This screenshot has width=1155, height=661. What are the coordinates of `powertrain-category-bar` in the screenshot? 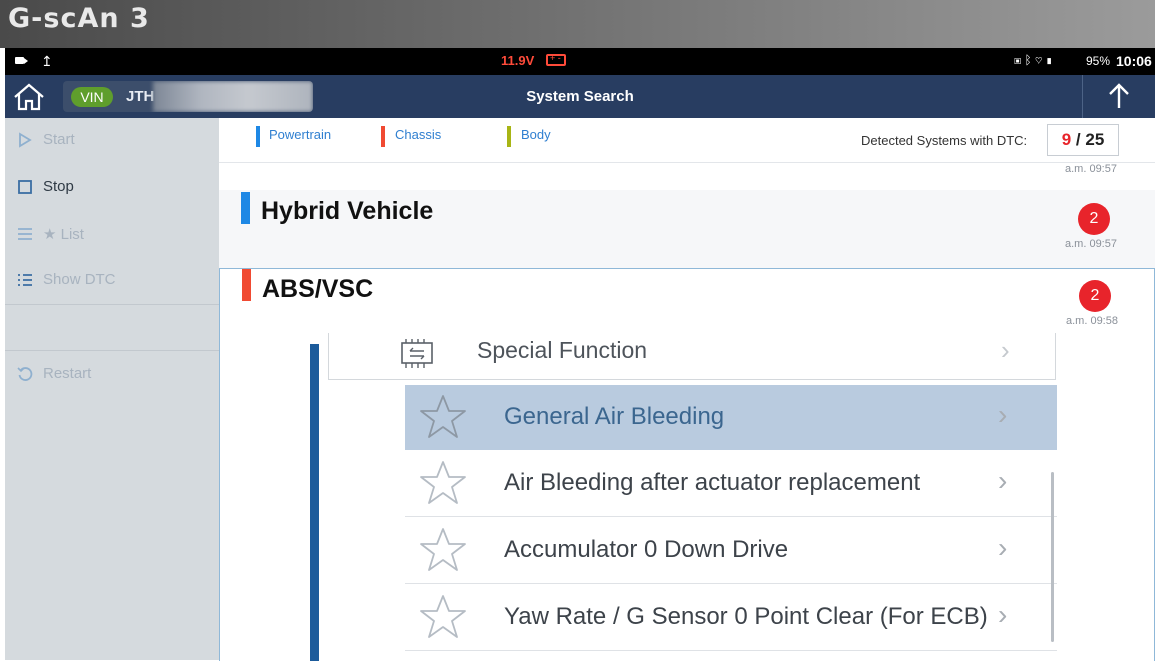 It's located at (245, 208).